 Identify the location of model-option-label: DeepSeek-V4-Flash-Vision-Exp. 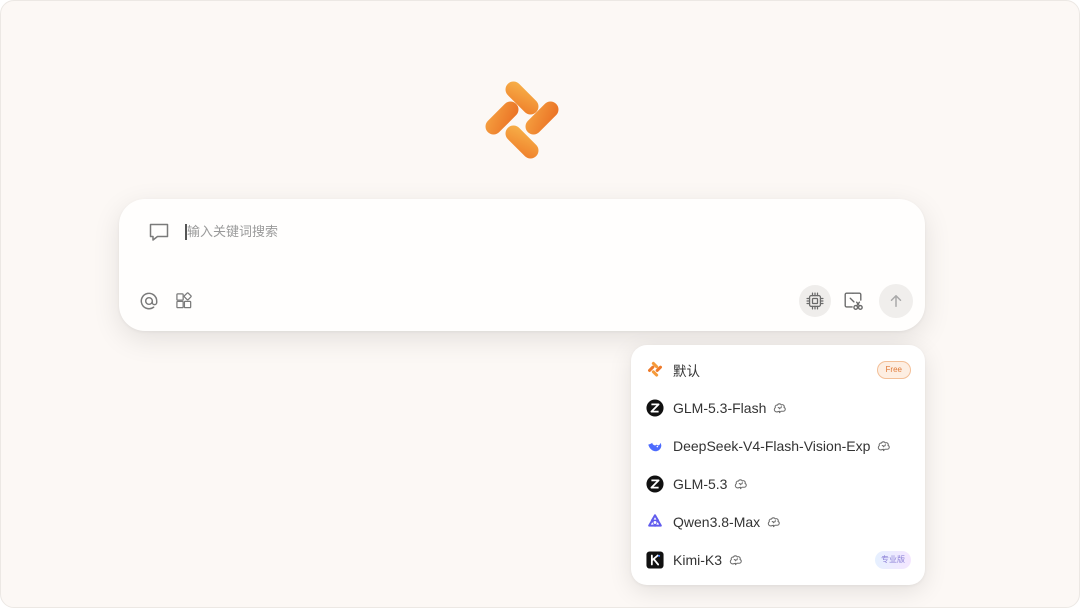
(772, 446).